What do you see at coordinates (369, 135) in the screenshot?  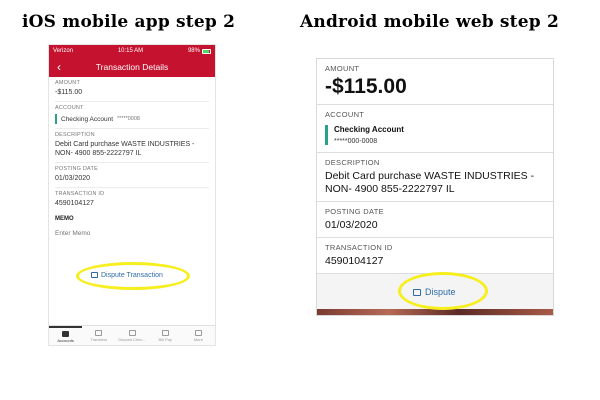 I see `account-text: Checking Account *****000-0008` at bounding box center [369, 135].